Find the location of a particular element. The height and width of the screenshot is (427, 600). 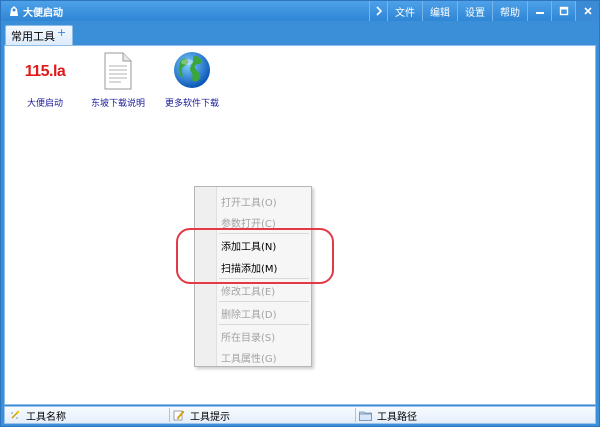

menu-expand-icon is located at coordinates (378, 11).